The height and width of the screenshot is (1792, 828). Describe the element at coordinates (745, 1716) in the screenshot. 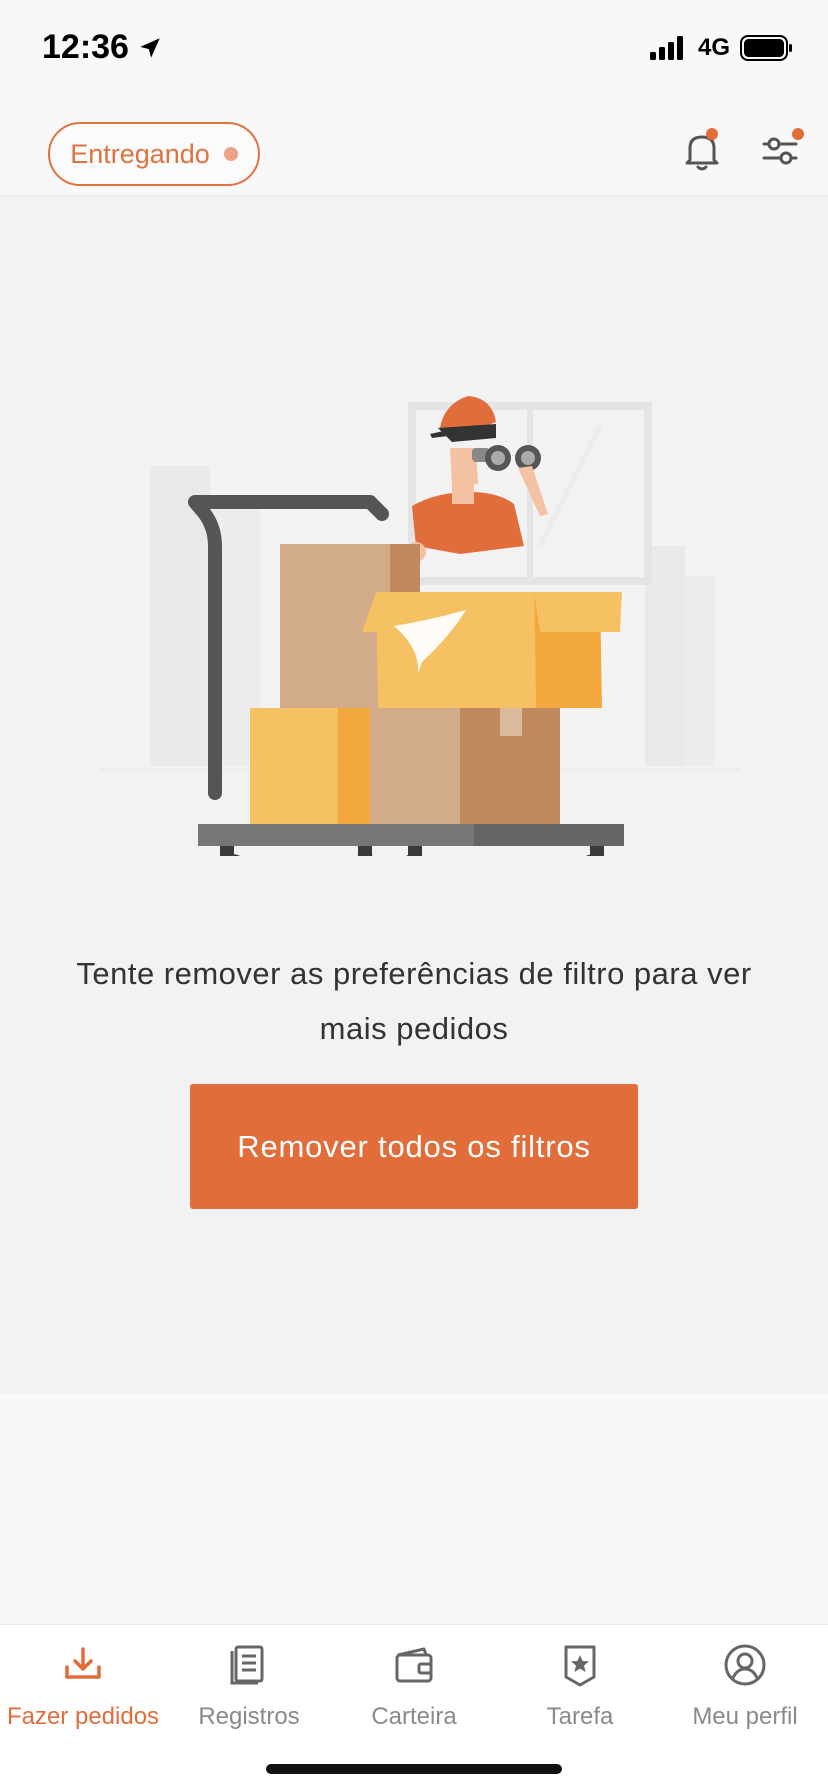

I see `nav-label-meu-perfil: Meu perfil` at that location.